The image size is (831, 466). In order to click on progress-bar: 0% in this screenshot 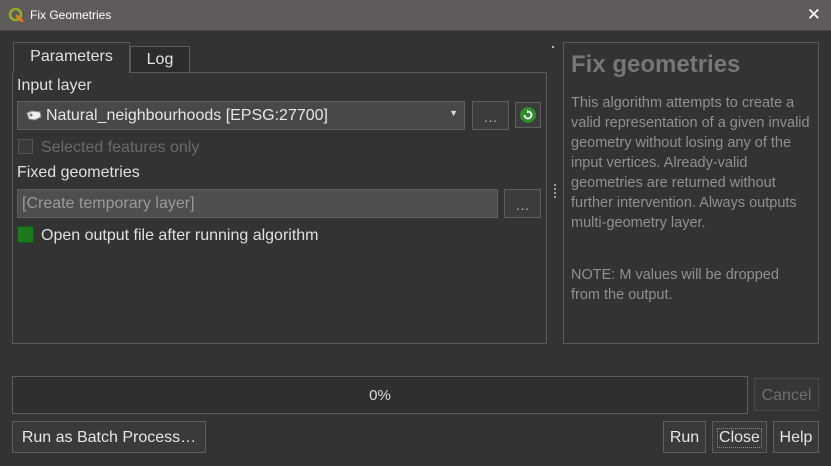, I will do `click(380, 395)`.